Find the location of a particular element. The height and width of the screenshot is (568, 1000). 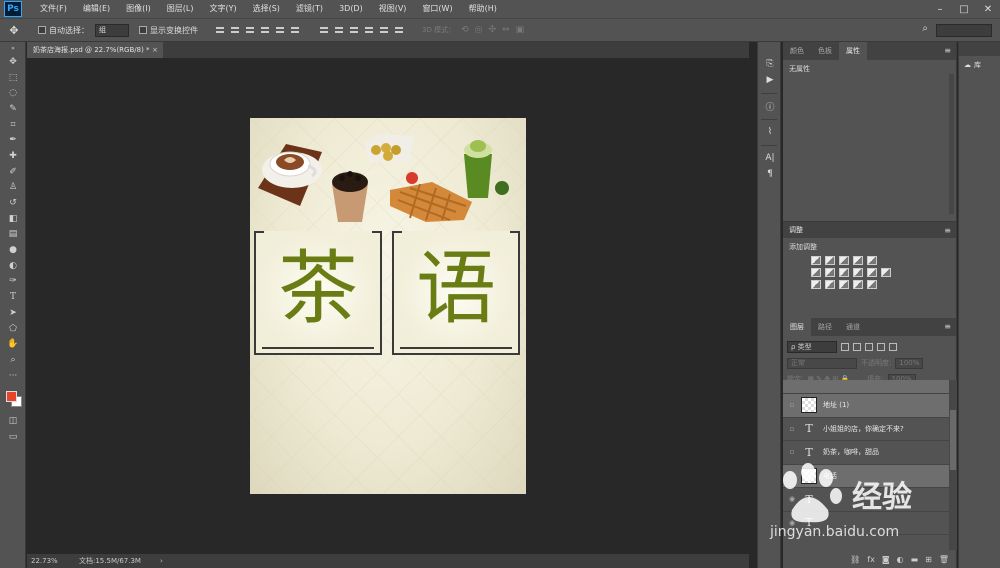

brush-settings-icon: ⌇ is located at coordinates (770, 132).